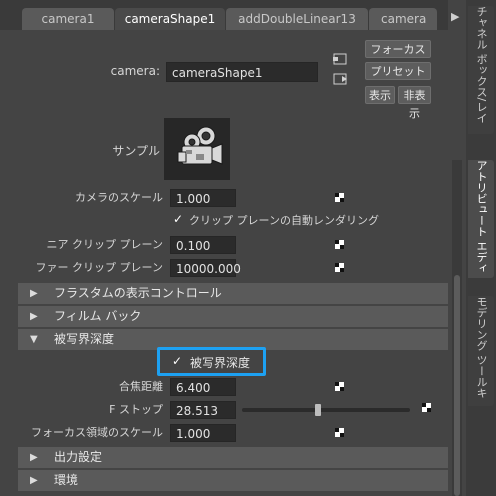  I want to click on focus-region-scale-label: フォーカス領域のスケール, so click(97, 432).